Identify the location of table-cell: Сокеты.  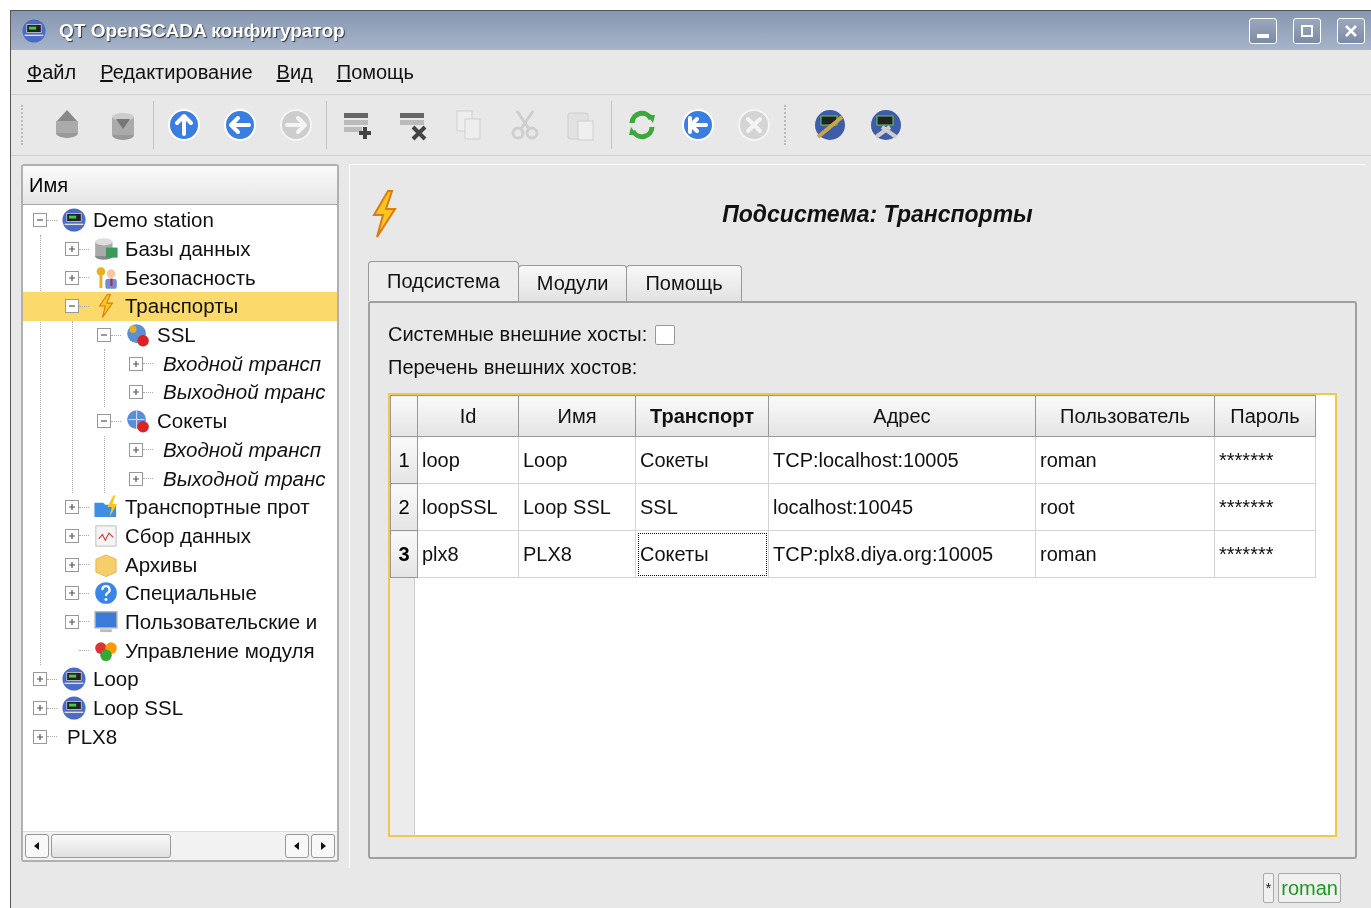
(702, 460).